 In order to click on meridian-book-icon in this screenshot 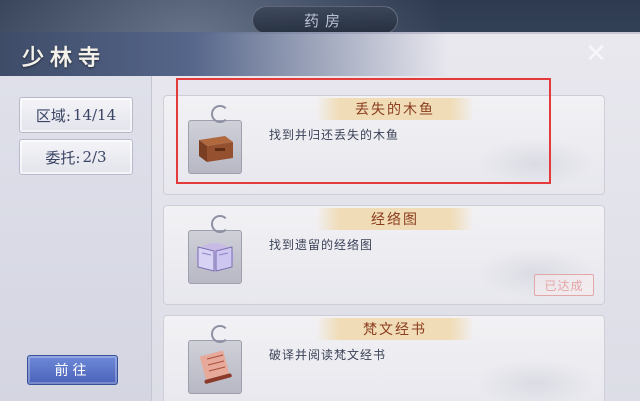, I will do `click(215, 257)`.